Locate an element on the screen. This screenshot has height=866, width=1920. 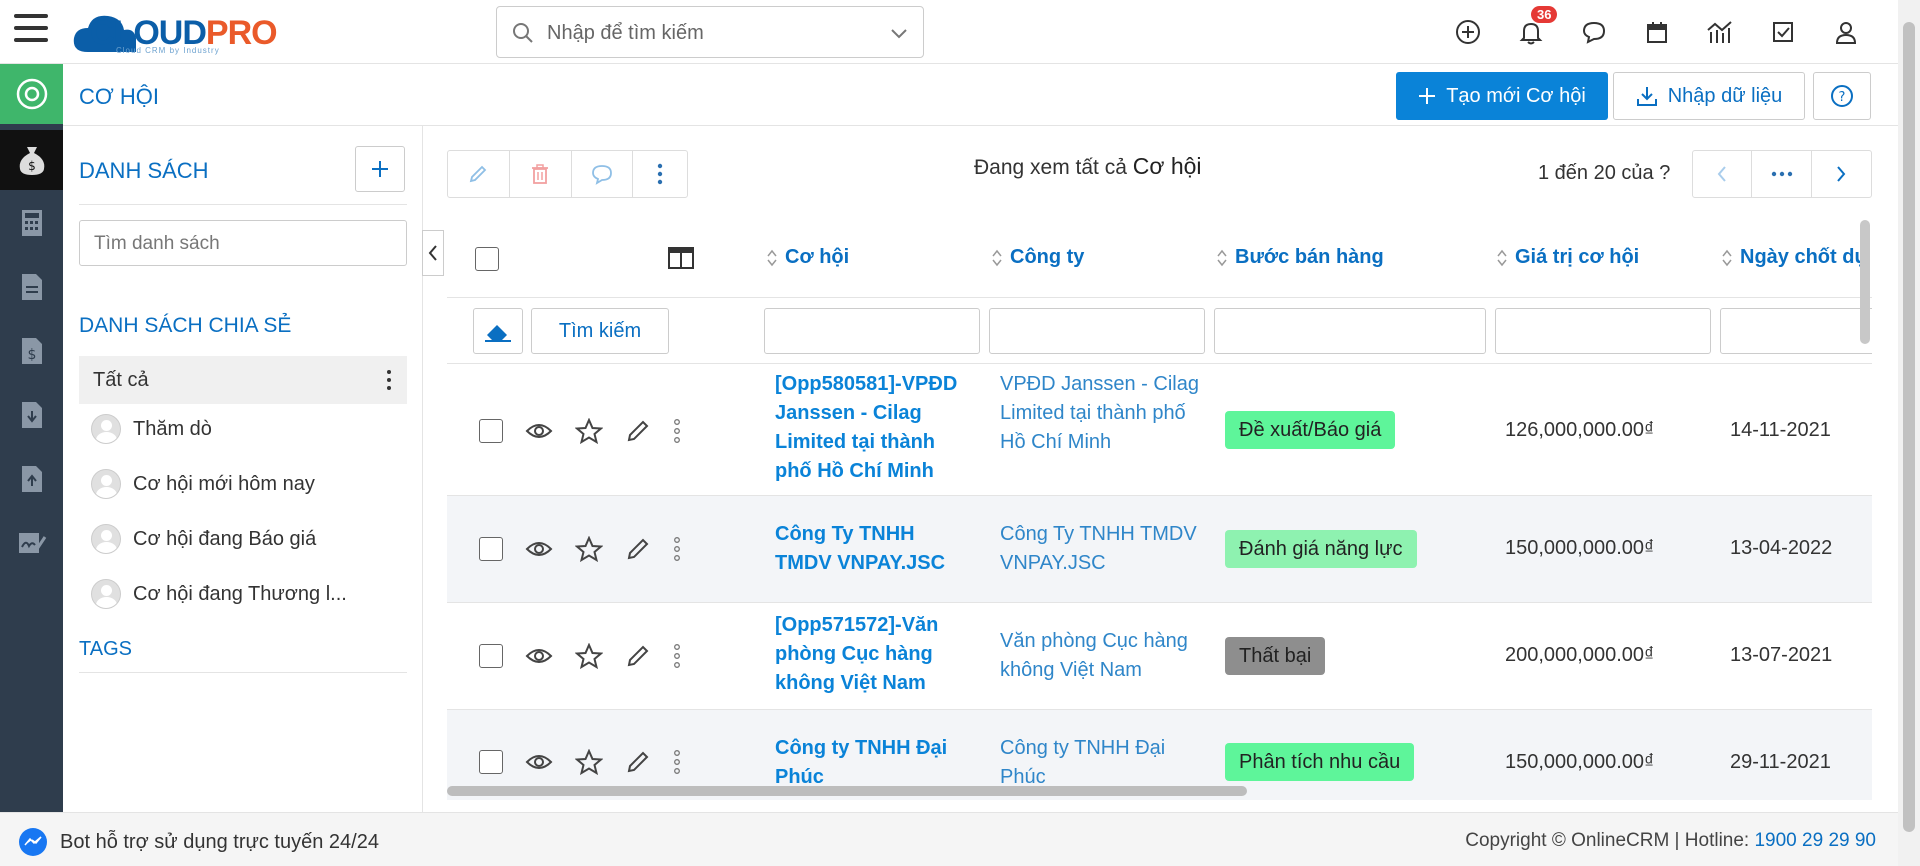
list-item: Cơ hội mới hôm nay is located at coordinates (203, 484).